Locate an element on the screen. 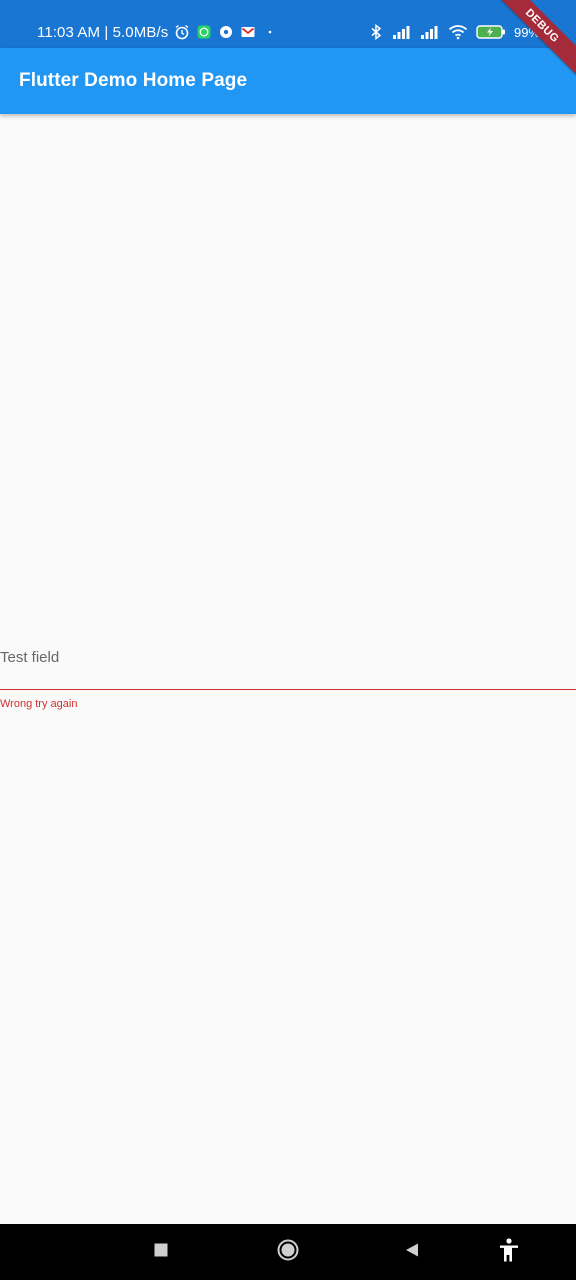 The height and width of the screenshot is (1280, 576). status-left: 11:03 AM | 5.0MB/s is located at coordinates (157, 32).